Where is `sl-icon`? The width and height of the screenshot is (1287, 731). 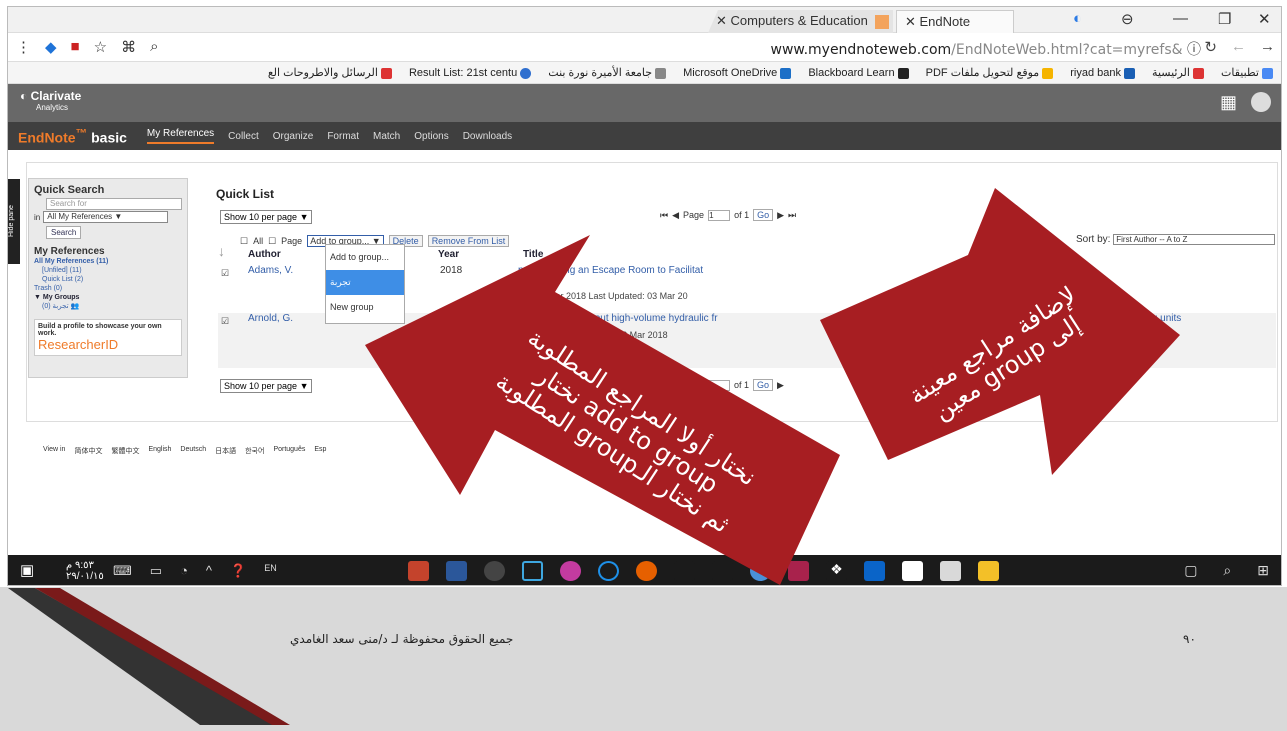
sl-icon is located at coordinates (570, 571).